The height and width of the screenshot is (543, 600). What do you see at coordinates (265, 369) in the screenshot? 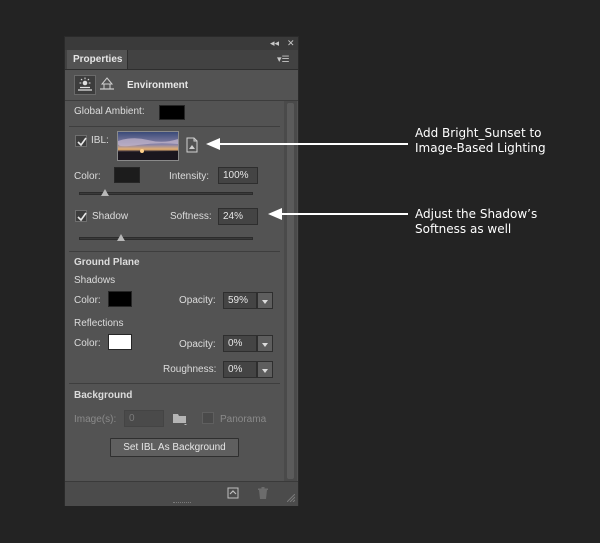
I see `roughness-dropdown` at bounding box center [265, 369].